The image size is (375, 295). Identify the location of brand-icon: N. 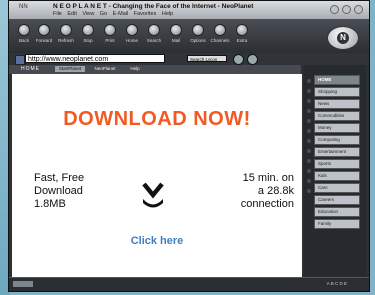
(343, 38).